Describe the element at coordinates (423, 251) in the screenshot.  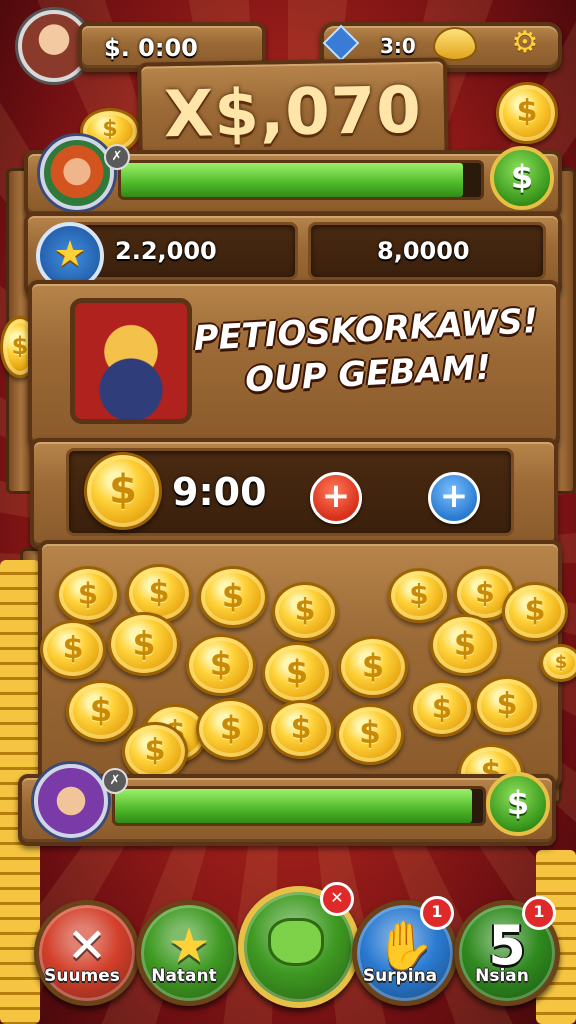
I see `stat-right-value: 8,0000` at that location.